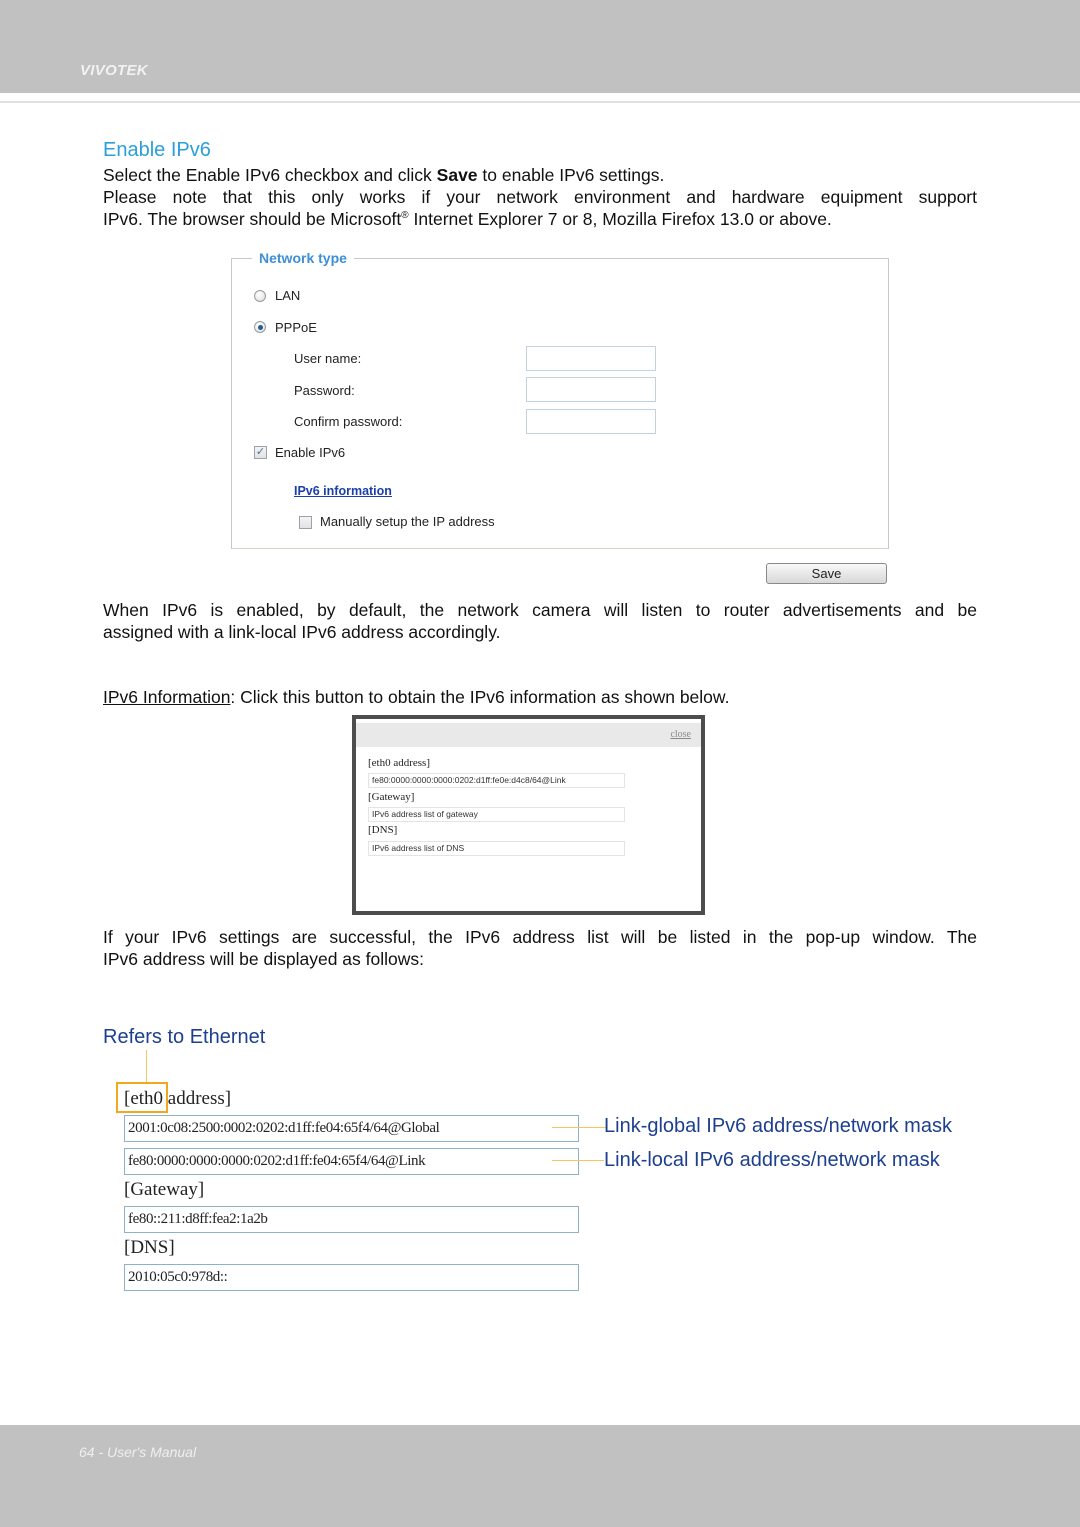 This screenshot has width=1080, height=1527. What do you see at coordinates (164, 1189) in the screenshot?
I see `gateway-heading: [Gateway]` at bounding box center [164, 1189].